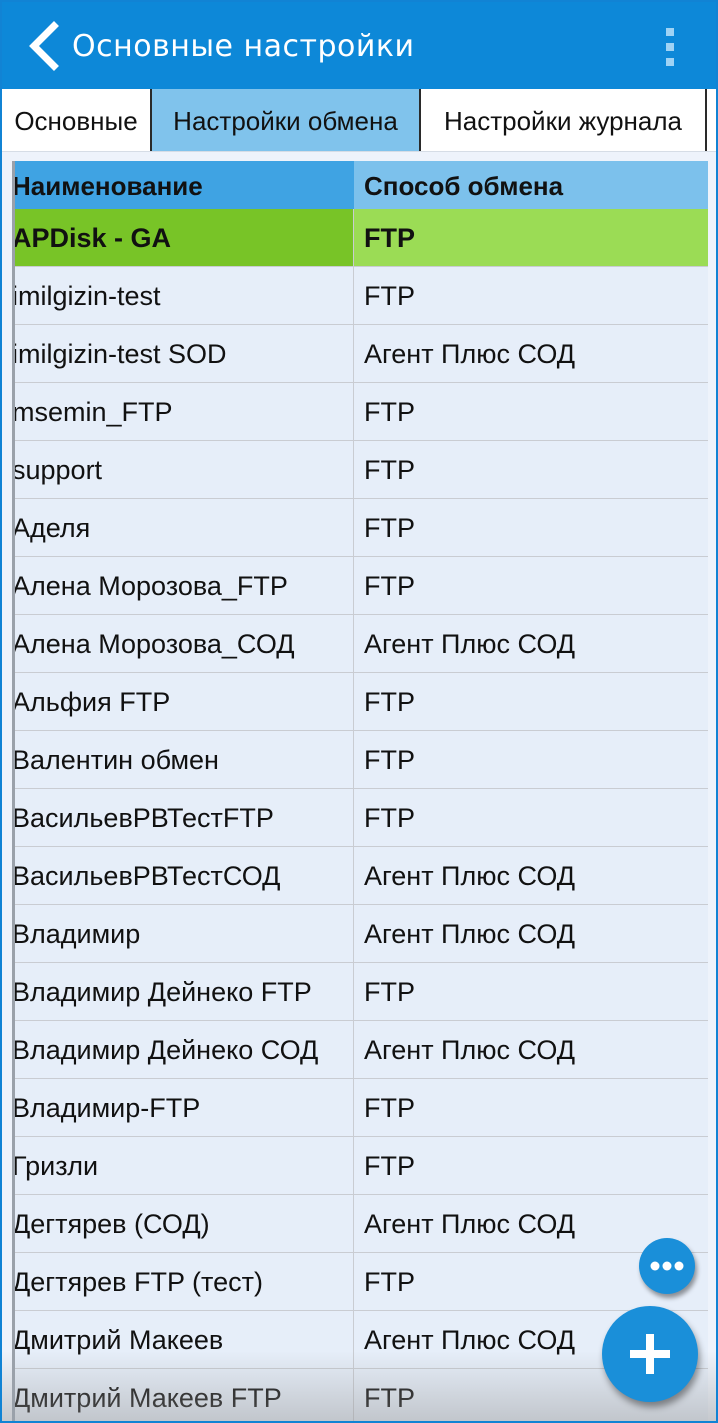 The image size is (718, 1423). Describe the element at coordinates (183, 701) in the screenshot. I see `cell-name: Альфия FTP` at that location.